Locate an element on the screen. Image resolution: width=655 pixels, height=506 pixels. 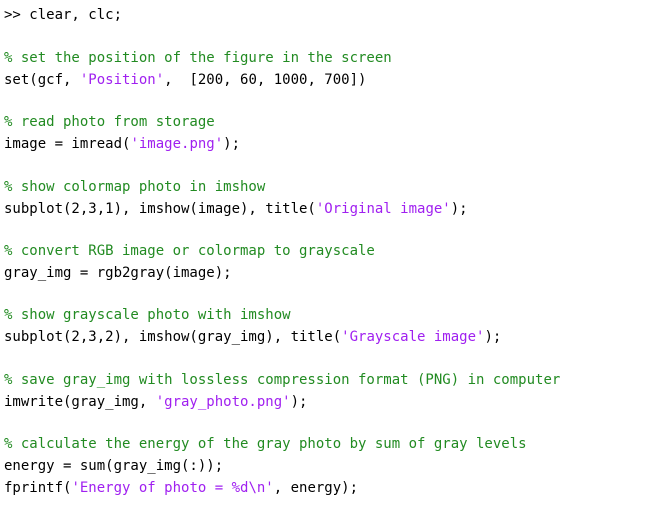
code-text: energy = sum(gray_img(:)); is located at coordinates (114, 466).